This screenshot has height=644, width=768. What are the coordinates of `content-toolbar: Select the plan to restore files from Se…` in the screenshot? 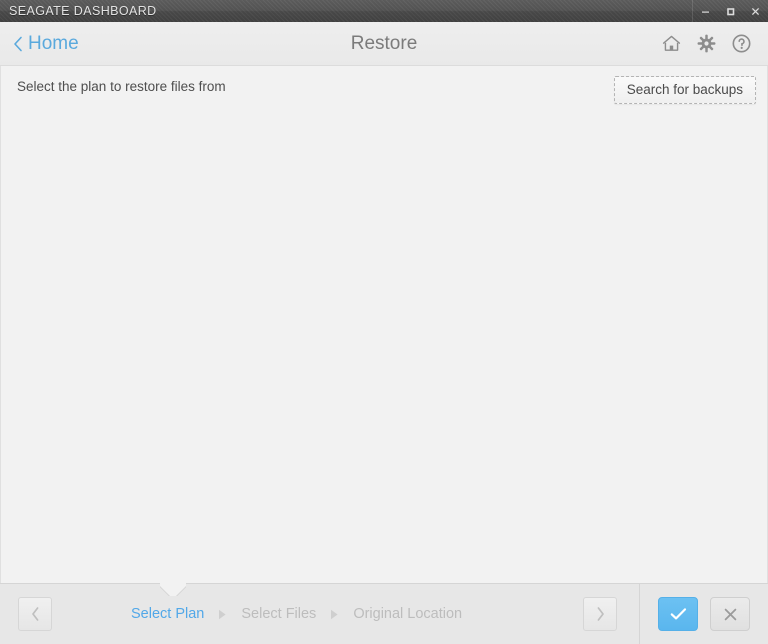 It's located at (384, 86).